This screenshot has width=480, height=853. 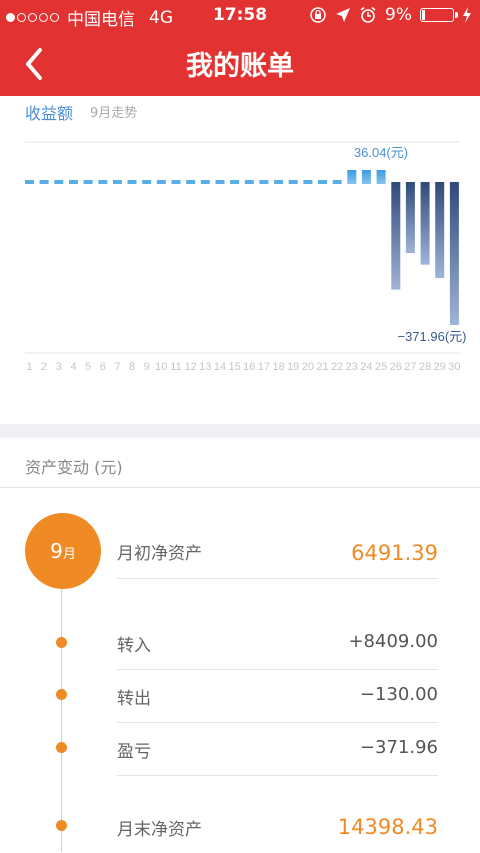 What do you see at coordinates (368, 14) in the screenshot?
I see `alarm-icon` at bounding box center [368, 14].